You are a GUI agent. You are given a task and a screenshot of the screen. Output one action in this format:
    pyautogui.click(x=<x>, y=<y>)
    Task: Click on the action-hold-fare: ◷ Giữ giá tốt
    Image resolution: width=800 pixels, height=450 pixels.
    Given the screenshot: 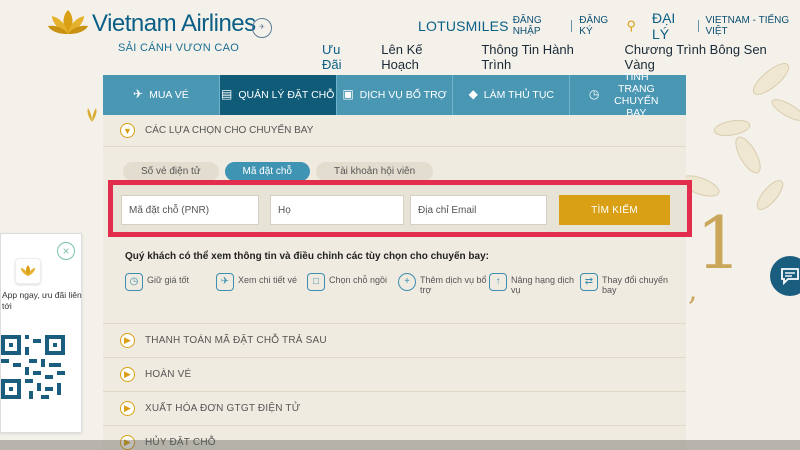 What is the action you would take?
    pyautogui.click(x=170, y=284)
    